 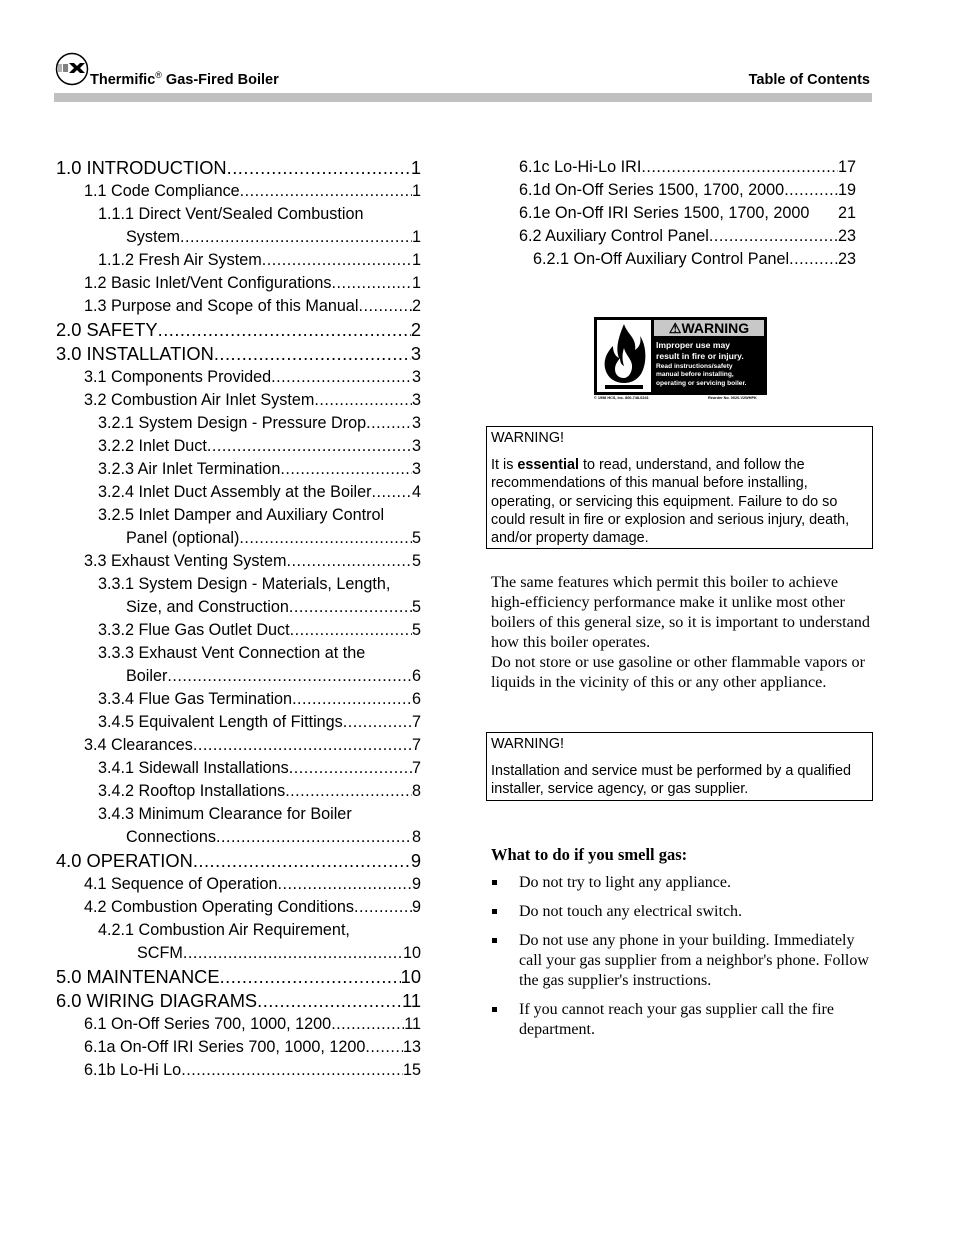 What do you see at coordinates (695, 375) in the screenshot?
I see `warning-label-sub-line: manual before installing,` at bounding box center [695, 375].